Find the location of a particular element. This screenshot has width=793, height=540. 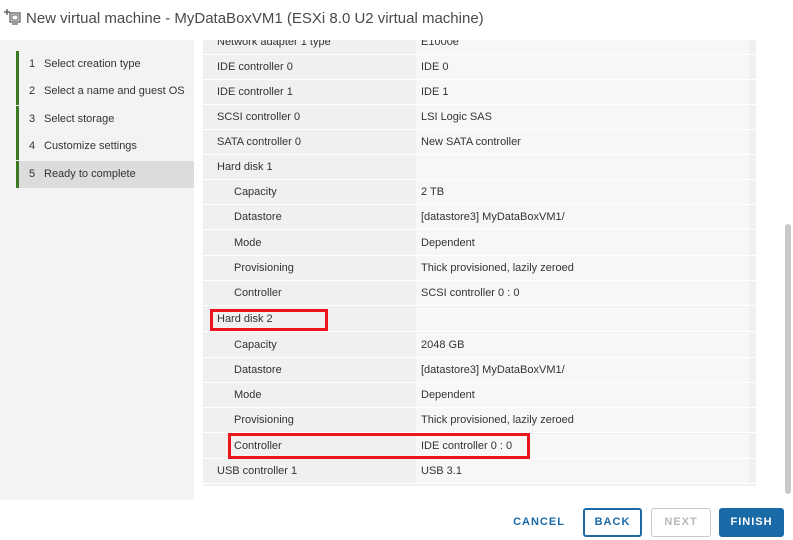

table-row: Hard disk 2 is located at coordinates (479, 319).